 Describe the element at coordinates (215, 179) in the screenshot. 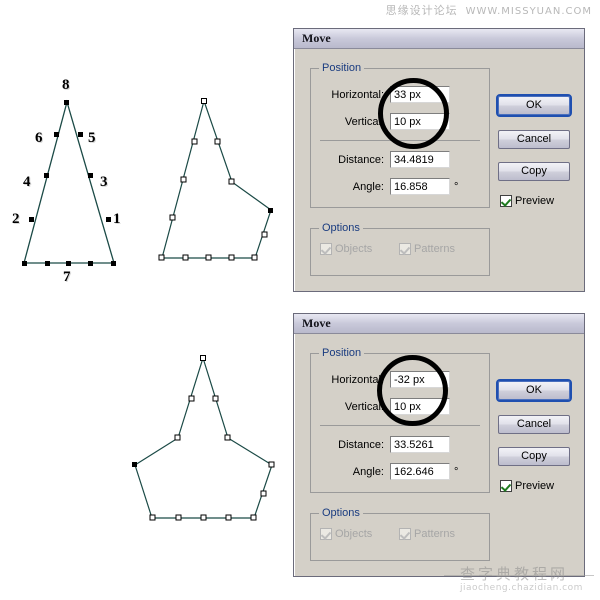

I see `shape-distorted-polygon` at that location.